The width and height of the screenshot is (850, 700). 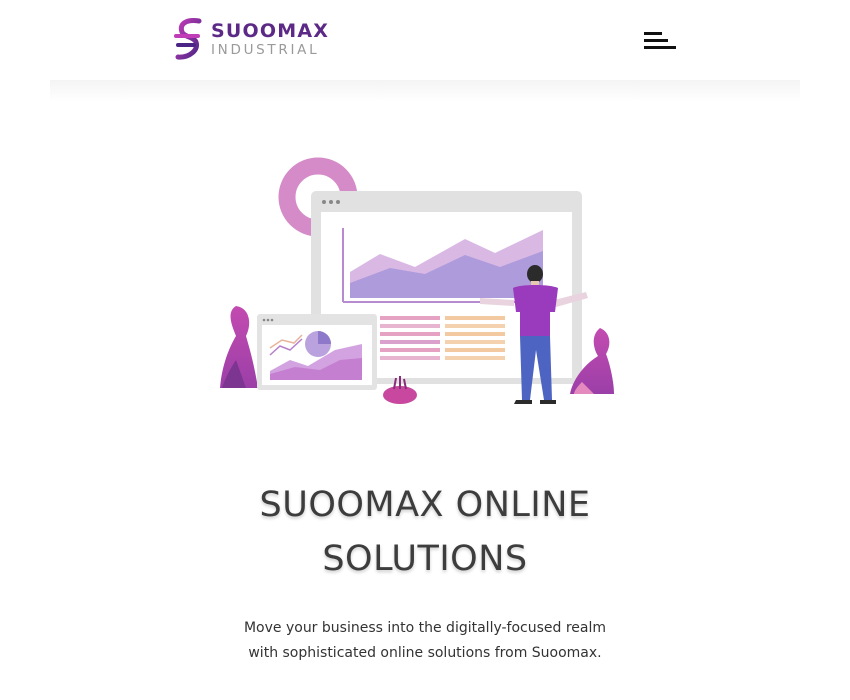 I want to click on hero-title-line-2: SOLUTIONS, so click(x=425, y=559).